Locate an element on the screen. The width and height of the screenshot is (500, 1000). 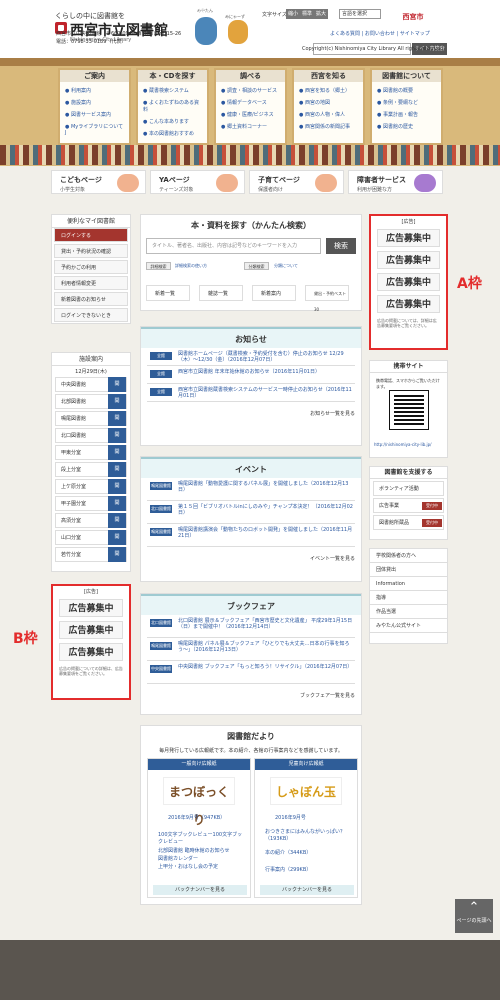
event-link: 鳴尾図書館「動物愛護に関するパネル展」を開催しました（2016年12月13日） is located at coordinates (266, 487).